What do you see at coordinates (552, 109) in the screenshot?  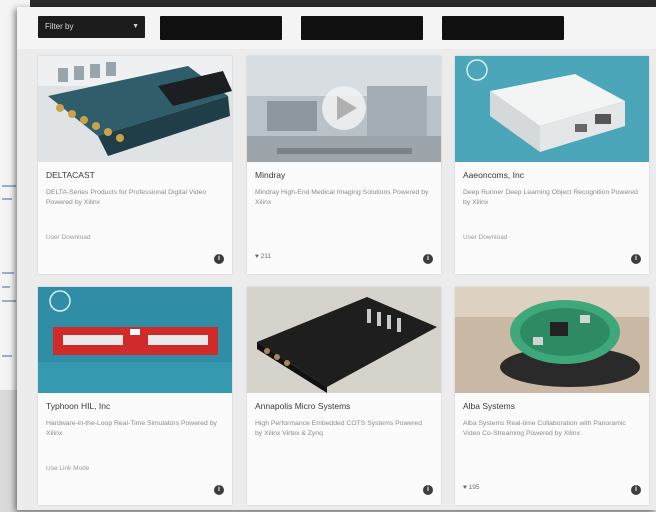 I see `card-image-device-box` at bounding box center [552, 109].